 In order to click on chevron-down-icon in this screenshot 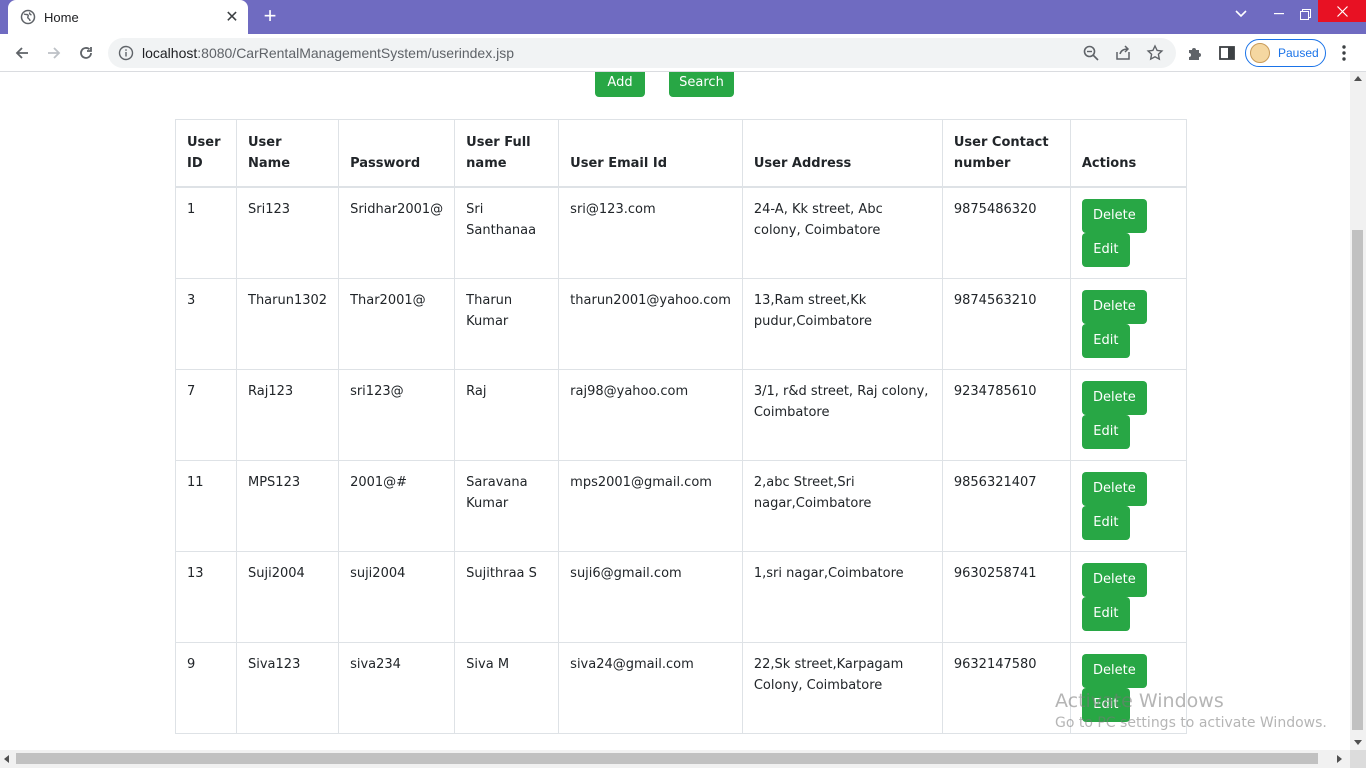, I will do `click(1241, 14)`.